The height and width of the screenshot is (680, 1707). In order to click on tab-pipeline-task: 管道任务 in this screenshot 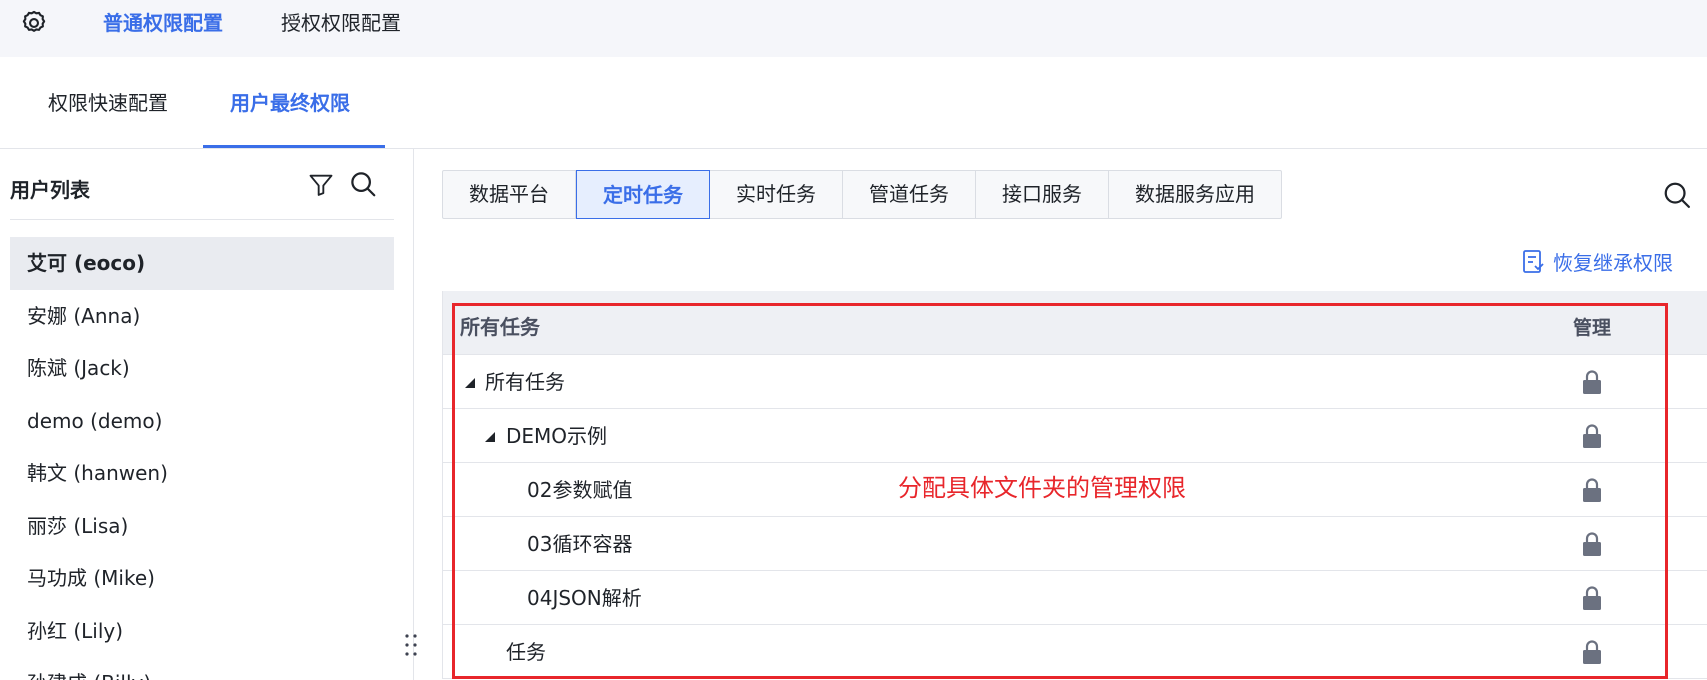, I will do `click(909, 194)`.